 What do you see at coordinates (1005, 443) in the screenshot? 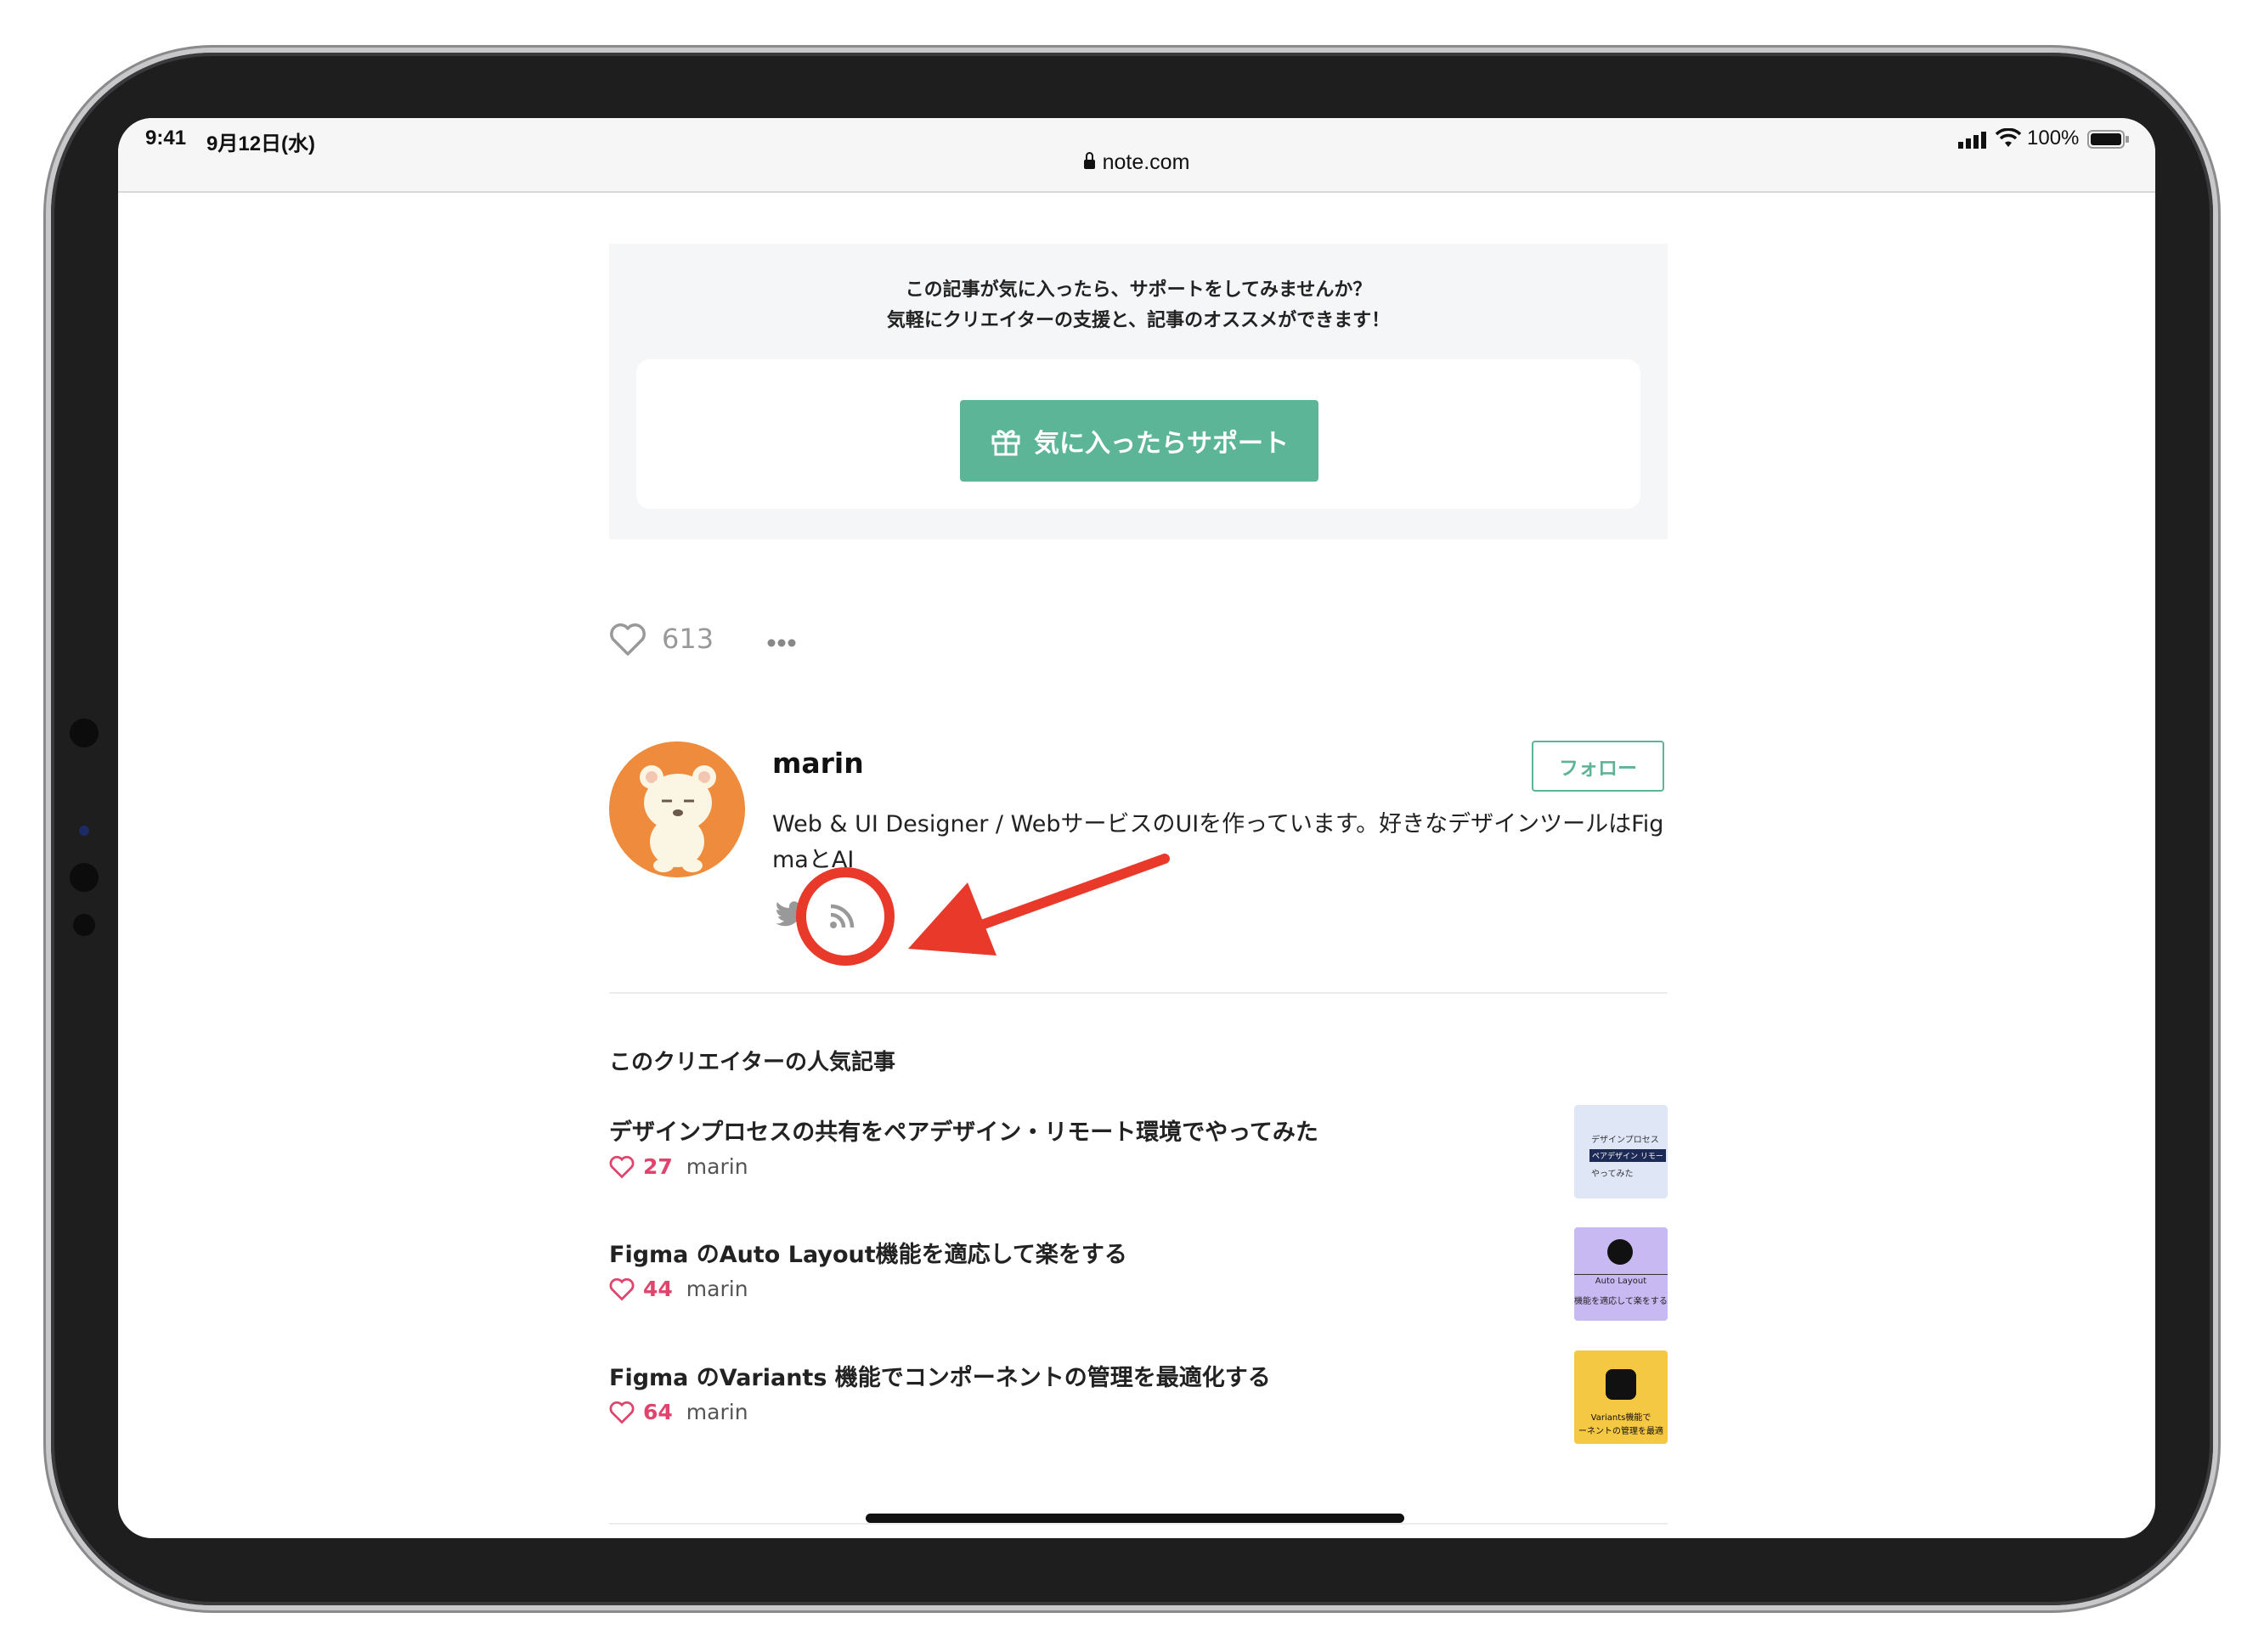
I see `gift-icon` at bounding box center [1005, 443].